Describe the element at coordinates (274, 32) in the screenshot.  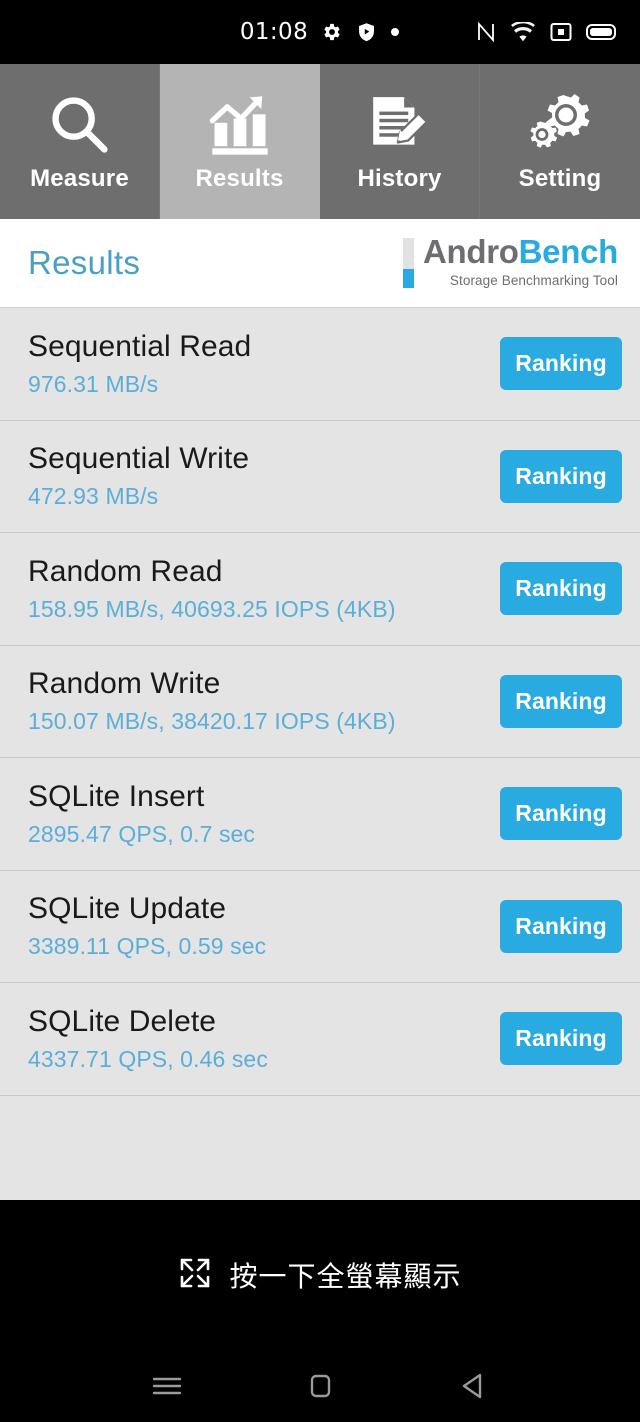
I see `status-bar-clock: 01:08` at that location.